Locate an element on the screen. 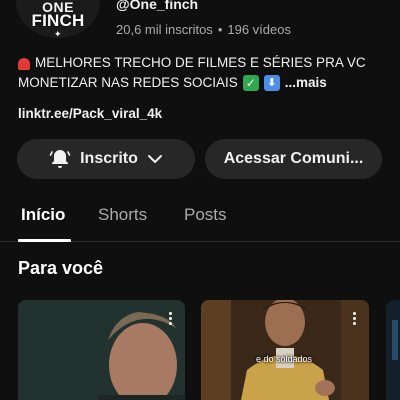  tab-inicio: Início is located at coordinates (43, 215).